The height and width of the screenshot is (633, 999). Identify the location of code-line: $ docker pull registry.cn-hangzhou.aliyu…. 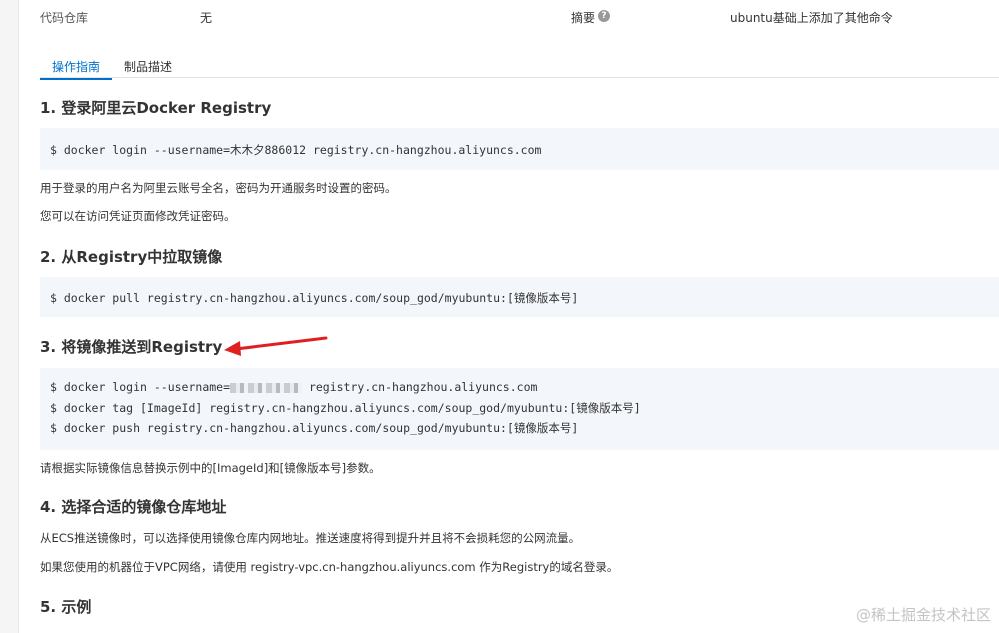
(314, 298).